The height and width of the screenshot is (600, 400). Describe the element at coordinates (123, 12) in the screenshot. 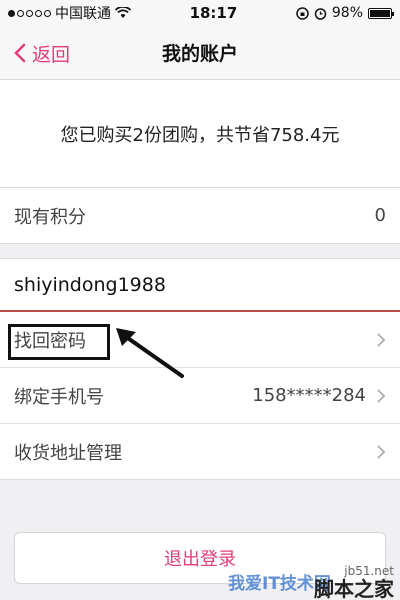

I see `wifi-icon` at that location.